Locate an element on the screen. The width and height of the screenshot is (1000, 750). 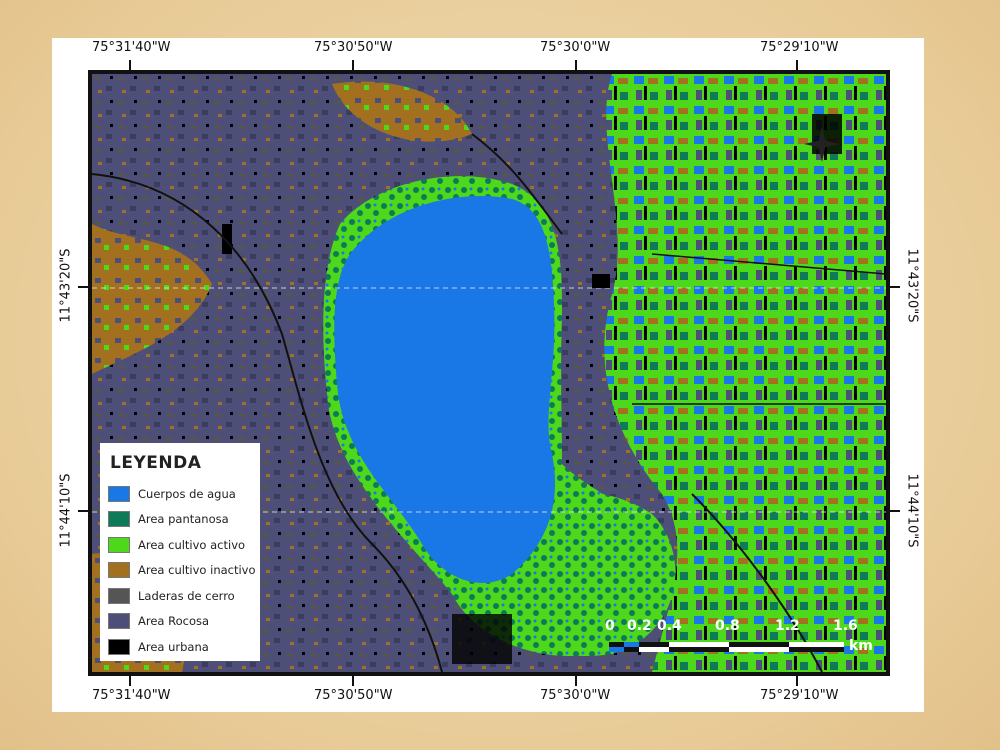
legend-label-water: Cuerpos de agua is located at coordinates (187, 493).